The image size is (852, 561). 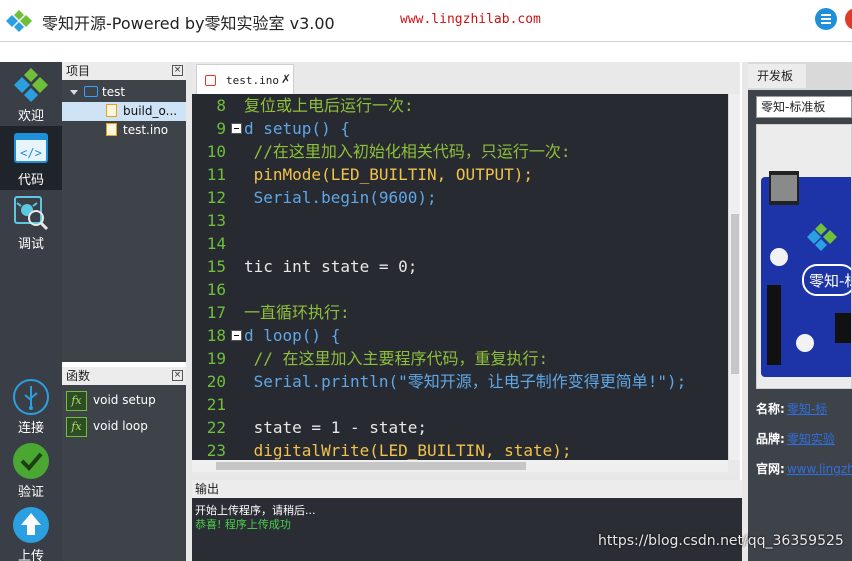 What do you see at coordinates (777, 76) in the screenshot?
I see `tab-board: 开发板` at bounding box center [777, 76].